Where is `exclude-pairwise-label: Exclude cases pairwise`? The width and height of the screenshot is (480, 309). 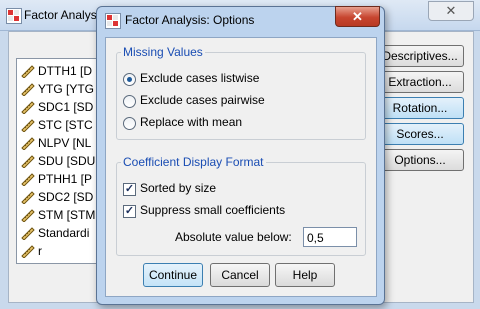 exclude-pairwise-label: Exclude cases pairwise is located at coordinates (202, 100).